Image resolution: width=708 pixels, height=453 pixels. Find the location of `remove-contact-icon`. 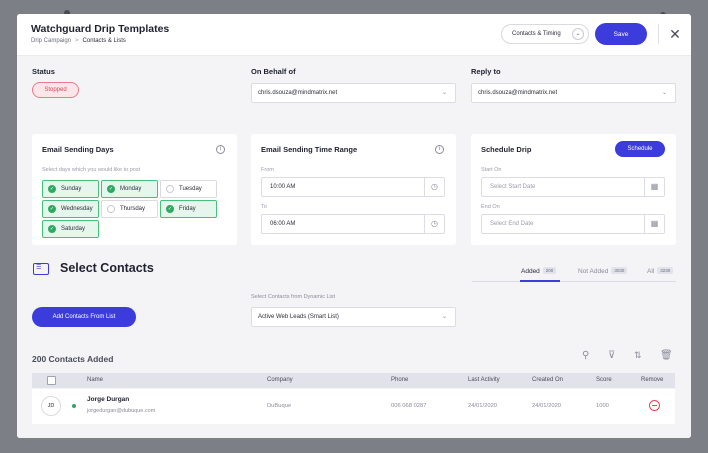

remove-contact-icon is located at coordinates (654, 405).